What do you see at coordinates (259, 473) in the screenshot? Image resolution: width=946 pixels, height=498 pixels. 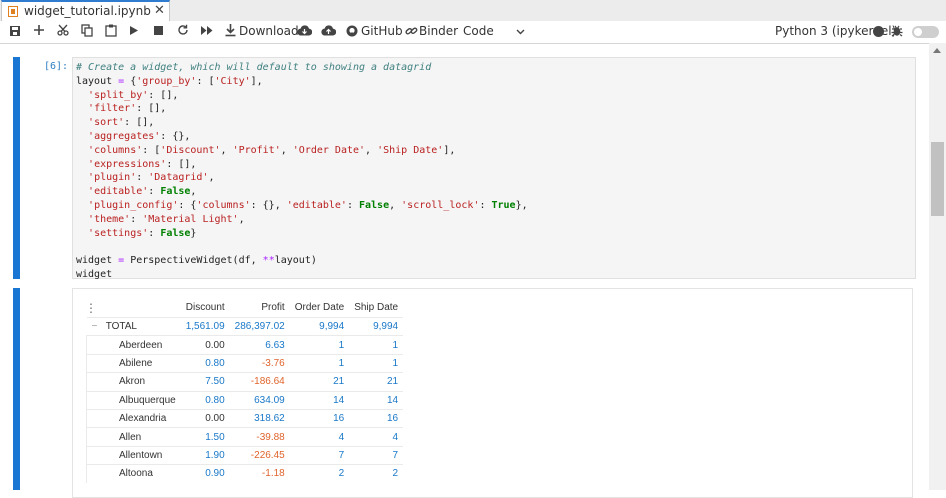 I see `profit-cell: -1.18` at bounding box center [259, 473].